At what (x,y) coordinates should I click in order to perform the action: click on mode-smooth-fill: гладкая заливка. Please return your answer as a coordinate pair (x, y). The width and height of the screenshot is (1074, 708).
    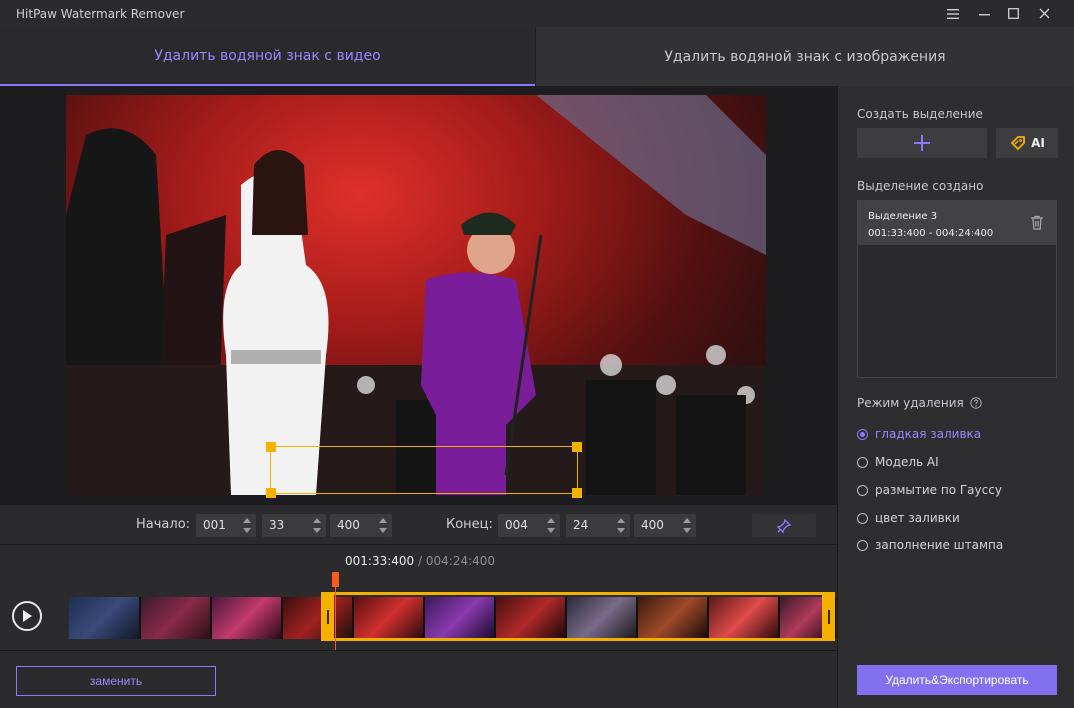
    Looking at the image, I should click on (919, 434).